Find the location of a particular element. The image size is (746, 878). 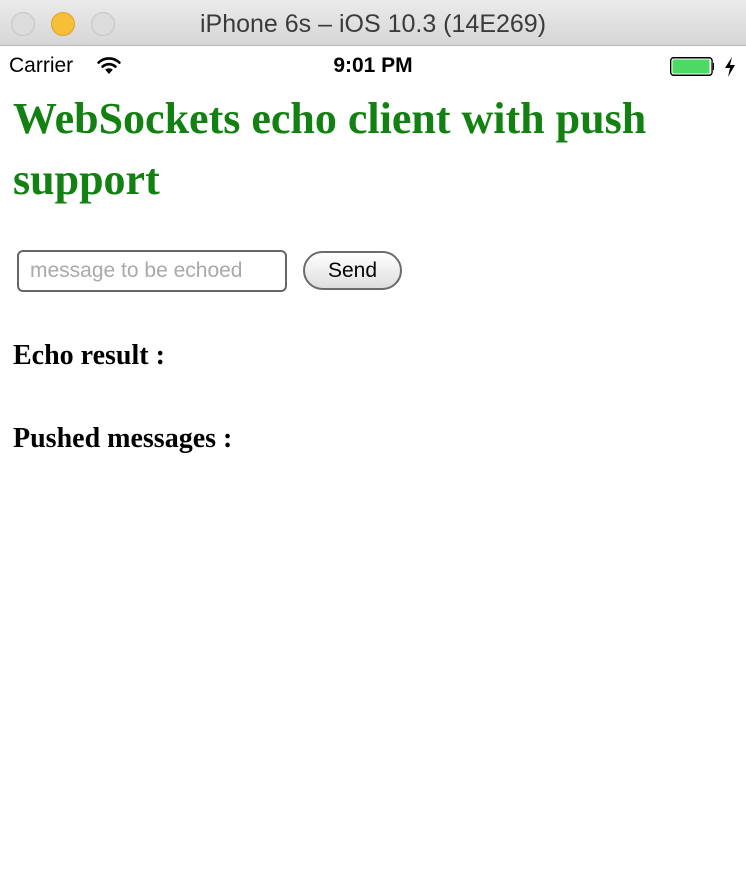

window-titlebar: iPhone 6s – iOS 10.3 (14E269) is located at coordinates (373, 23).